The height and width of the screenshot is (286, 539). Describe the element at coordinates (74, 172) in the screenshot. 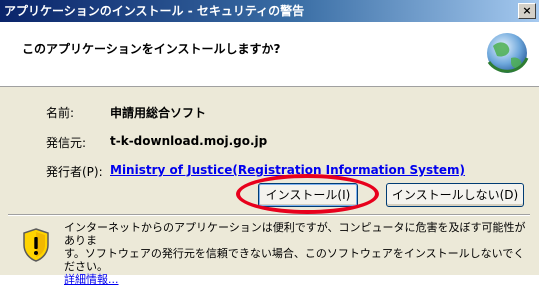

I see `publisher-label: 発行者(P):` at that location.